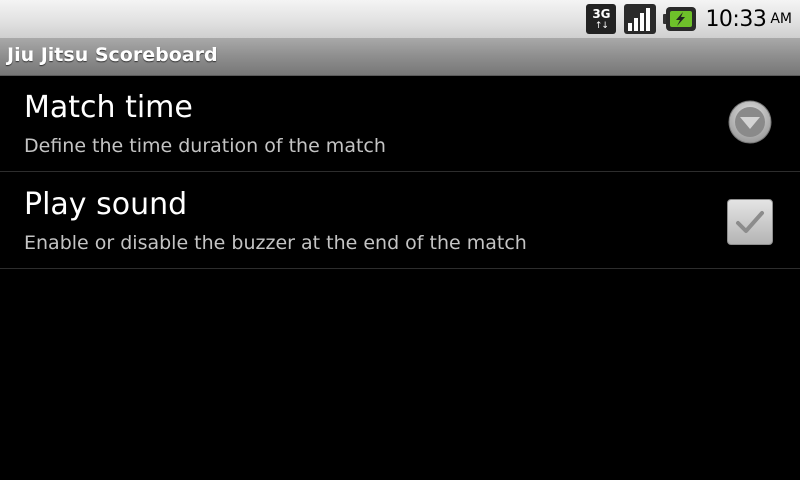 This screenshot has width=800, height=480. I want to click on app-title: Jiu Jitsu Scoreboard, so click(112, 55).